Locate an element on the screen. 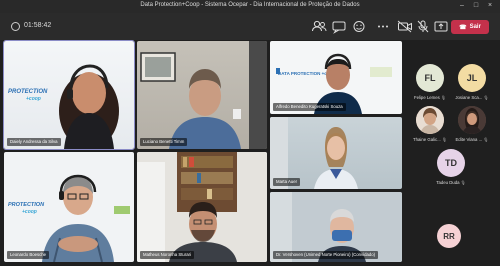  meeting-timer: 01:58:42 is located at coordinates (38, 25).